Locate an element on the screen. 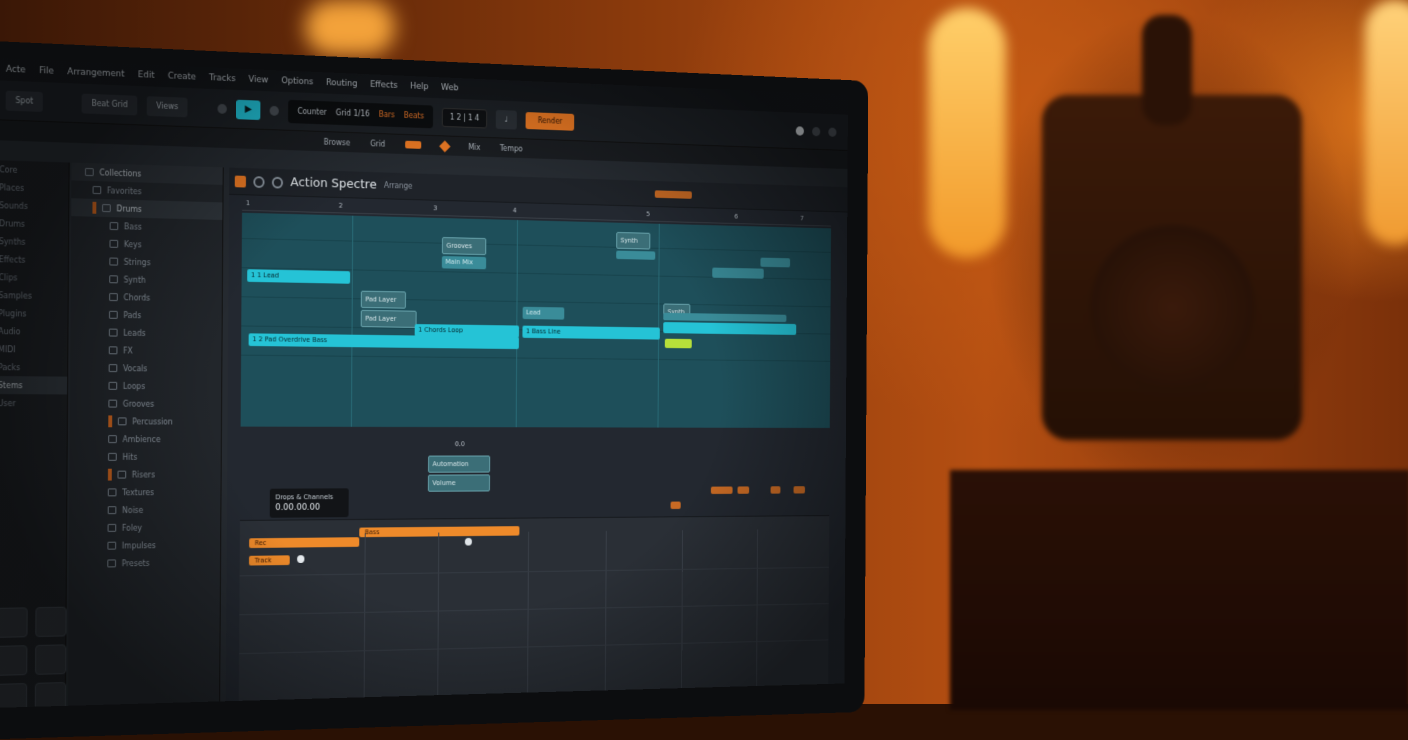  render-button: Render is located at coordinates (550, 121).